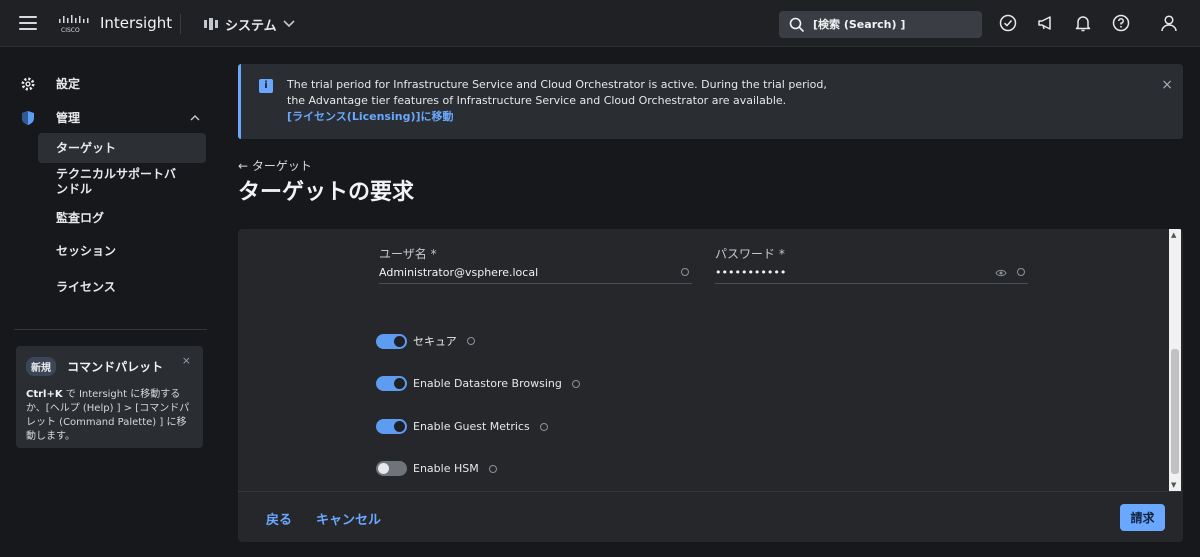  I want to click on toggle-secure: セキュア, so click(425, 341).